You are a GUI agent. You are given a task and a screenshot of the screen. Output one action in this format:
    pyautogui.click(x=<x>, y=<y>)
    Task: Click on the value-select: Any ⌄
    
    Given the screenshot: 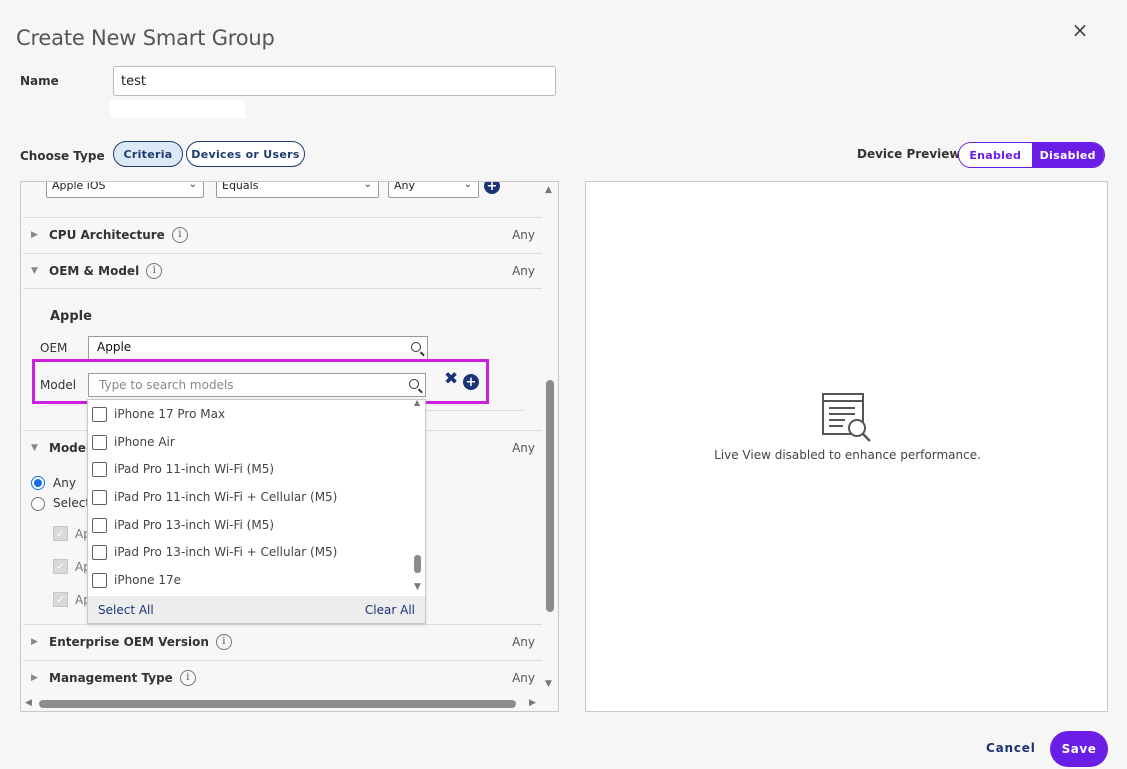 What is the action you would take?
    pyautogui.click(x=433, y=190)
    